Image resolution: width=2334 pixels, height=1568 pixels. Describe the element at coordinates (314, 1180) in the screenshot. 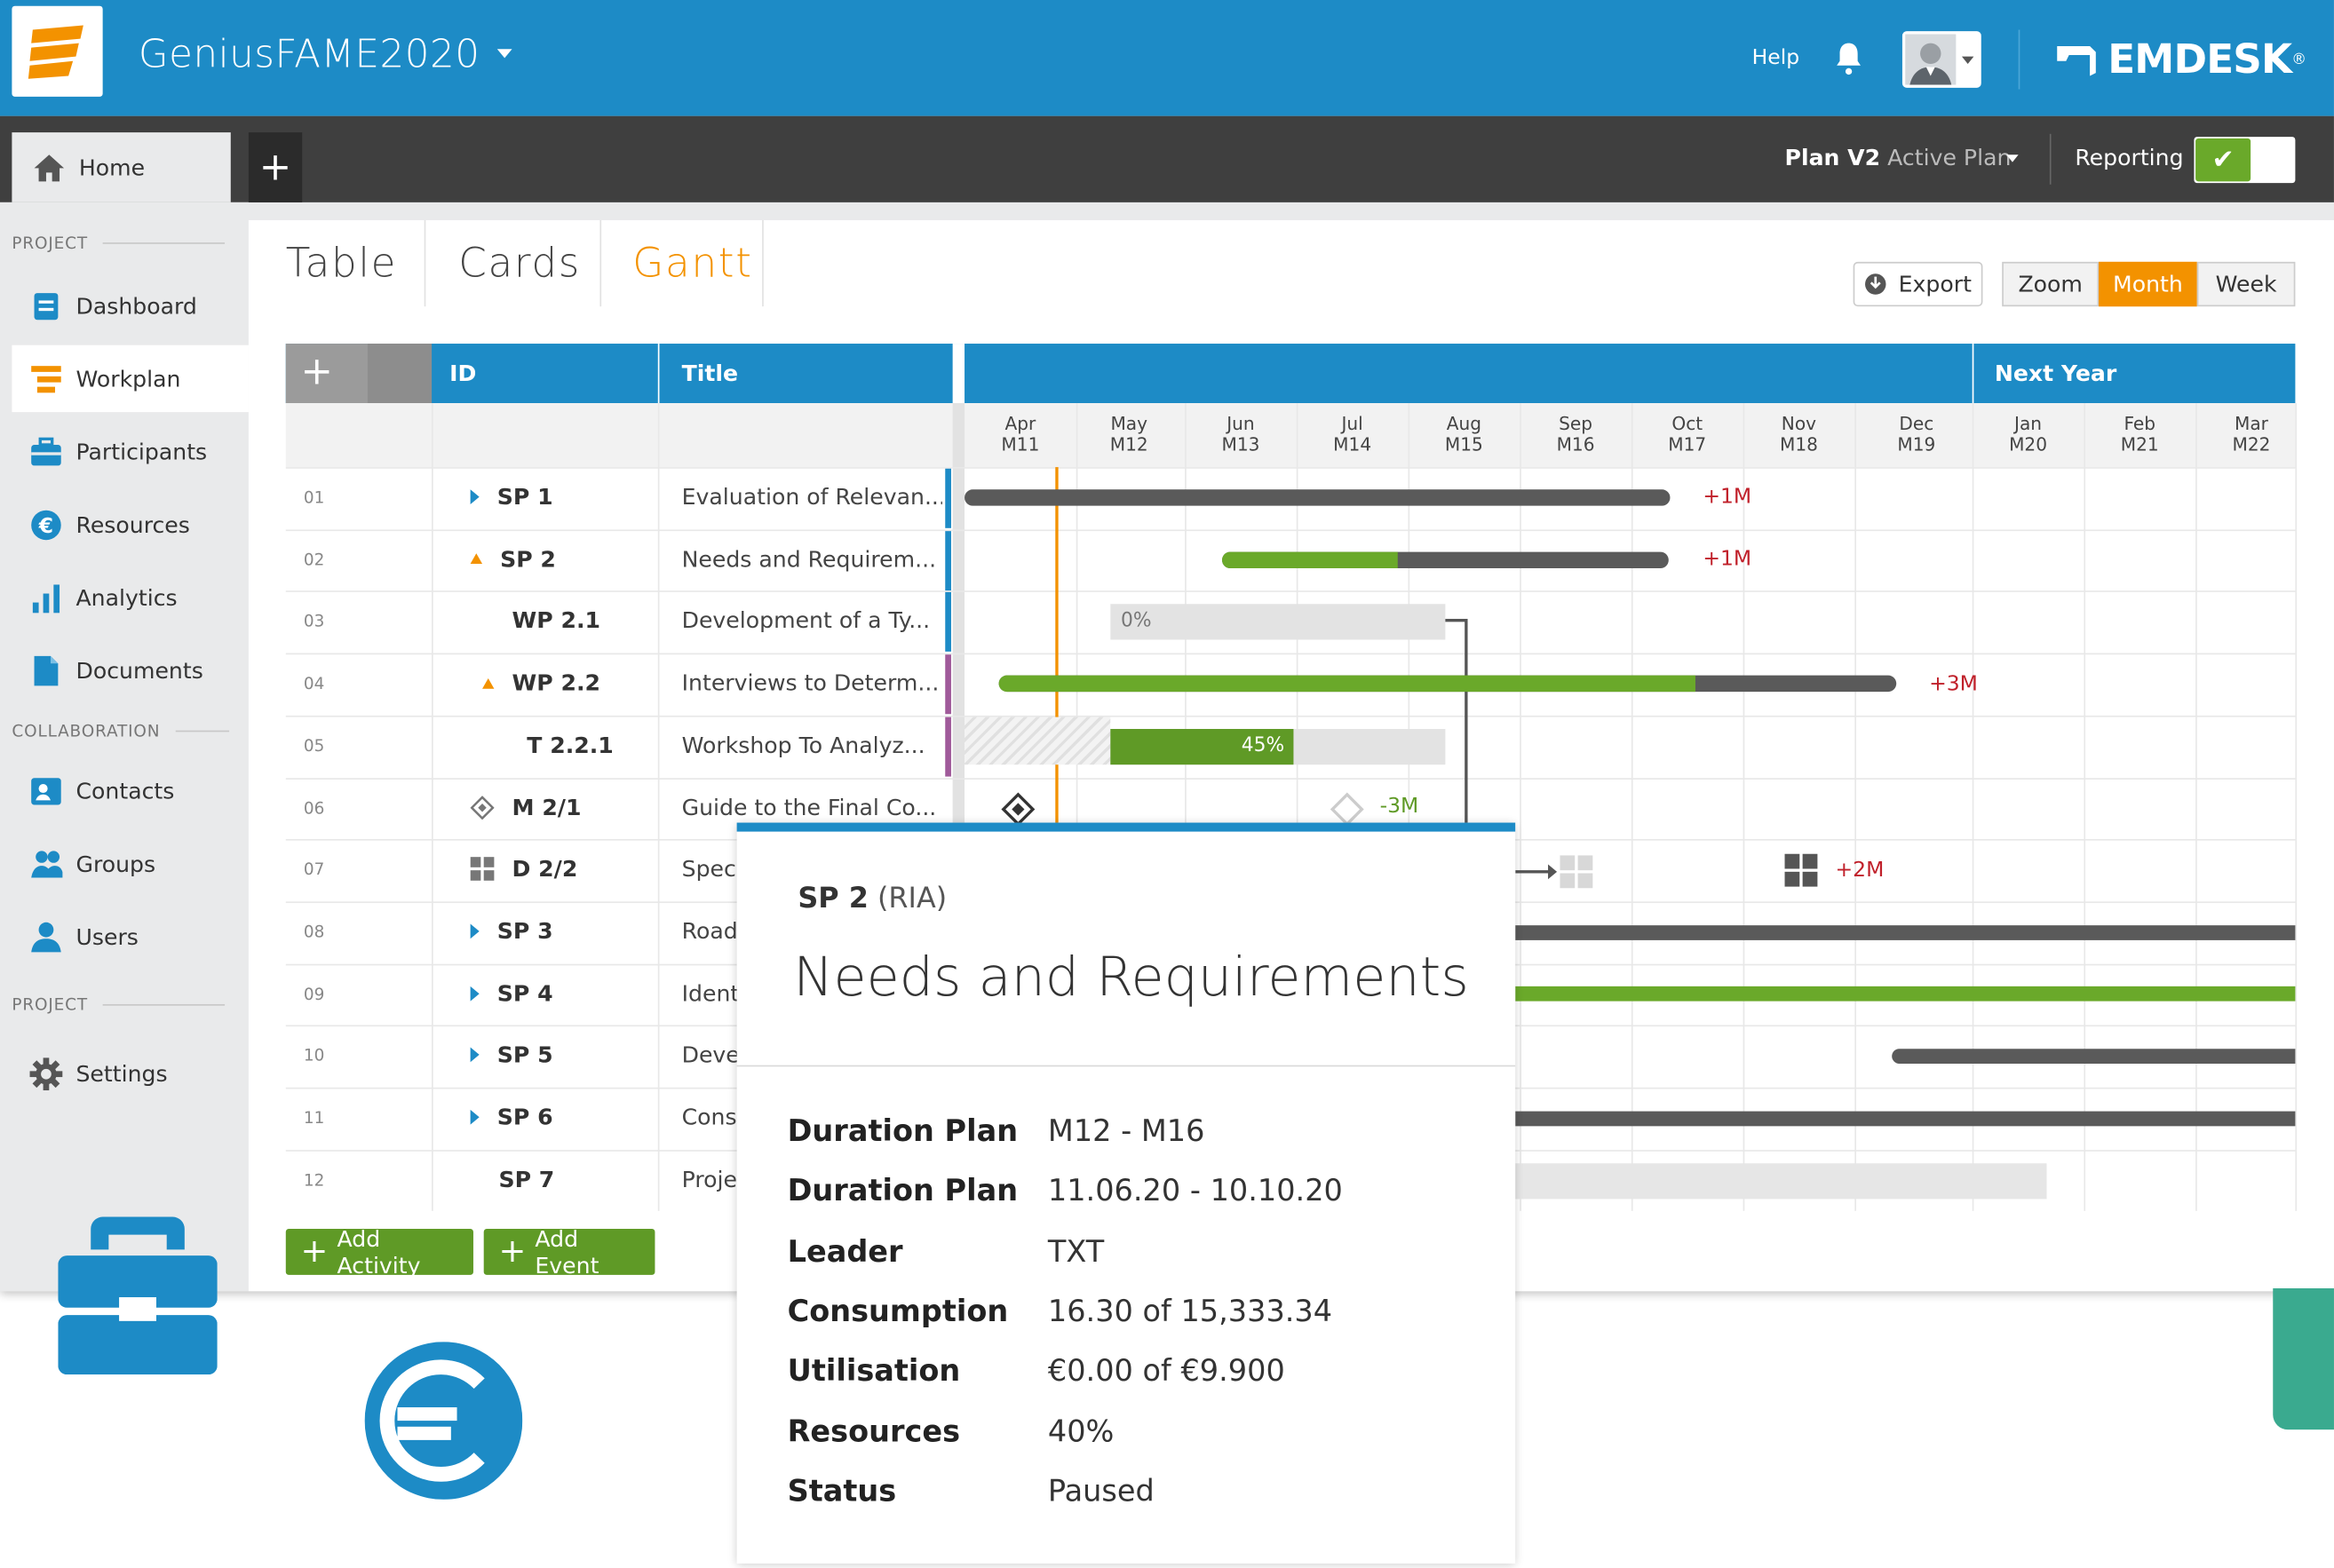

I see `row-number: 12` at that location.